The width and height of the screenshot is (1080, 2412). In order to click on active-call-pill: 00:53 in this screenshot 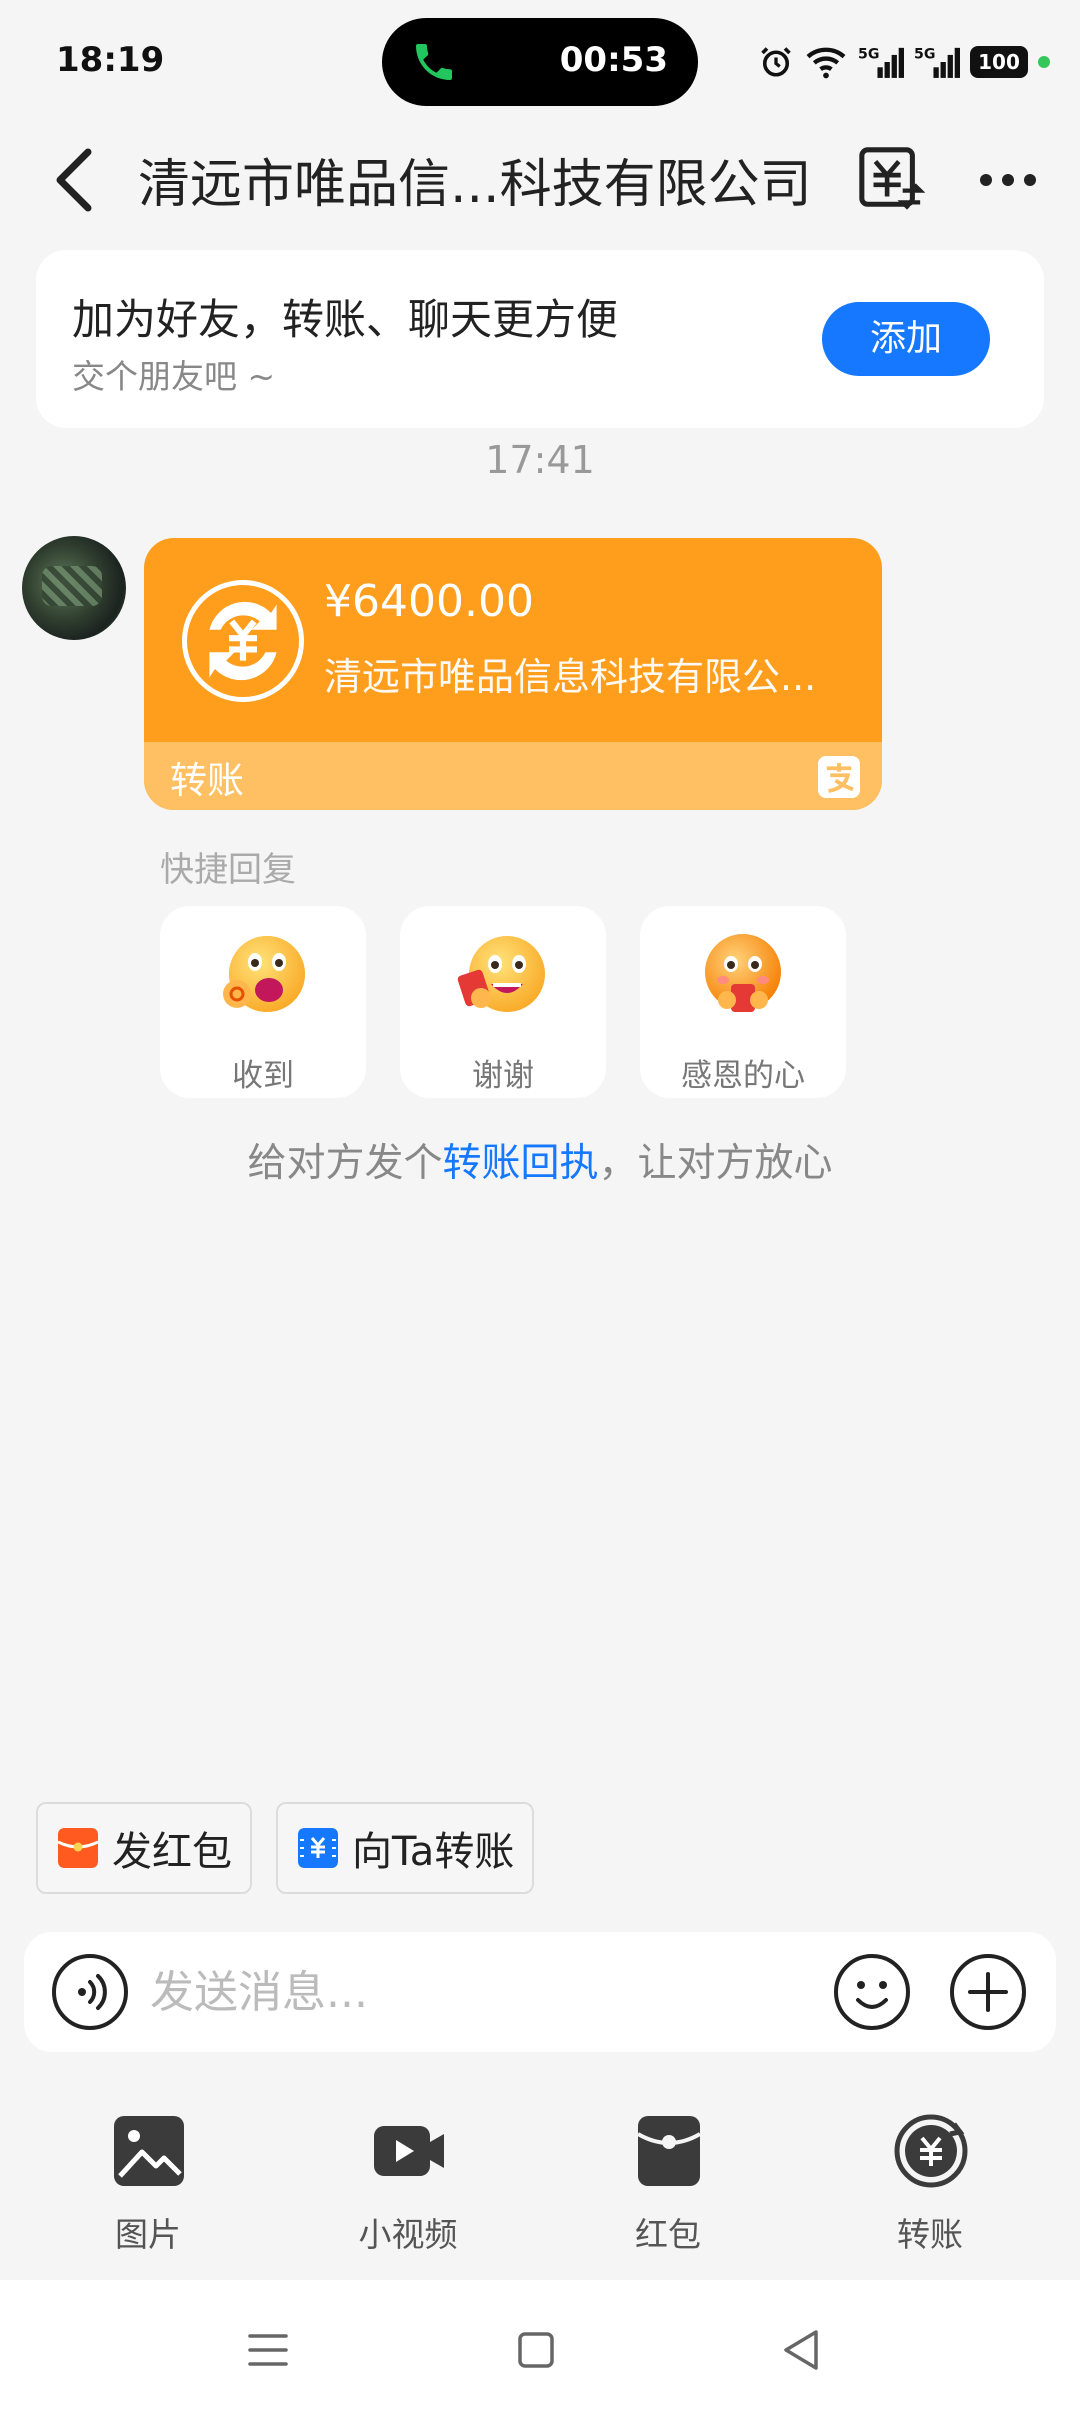, I will do `click(540, 62)`.